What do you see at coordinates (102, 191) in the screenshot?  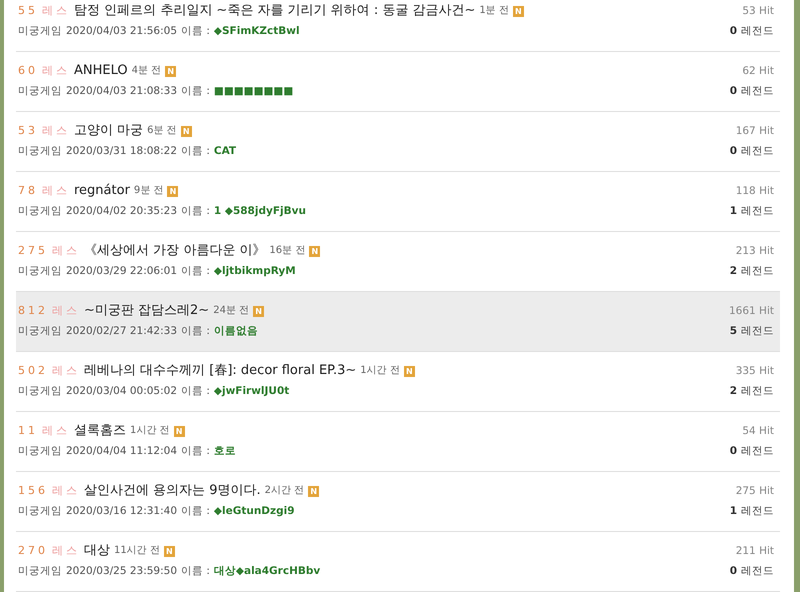 I see `thread-title: regnátor` at bounding box center [102, 191].